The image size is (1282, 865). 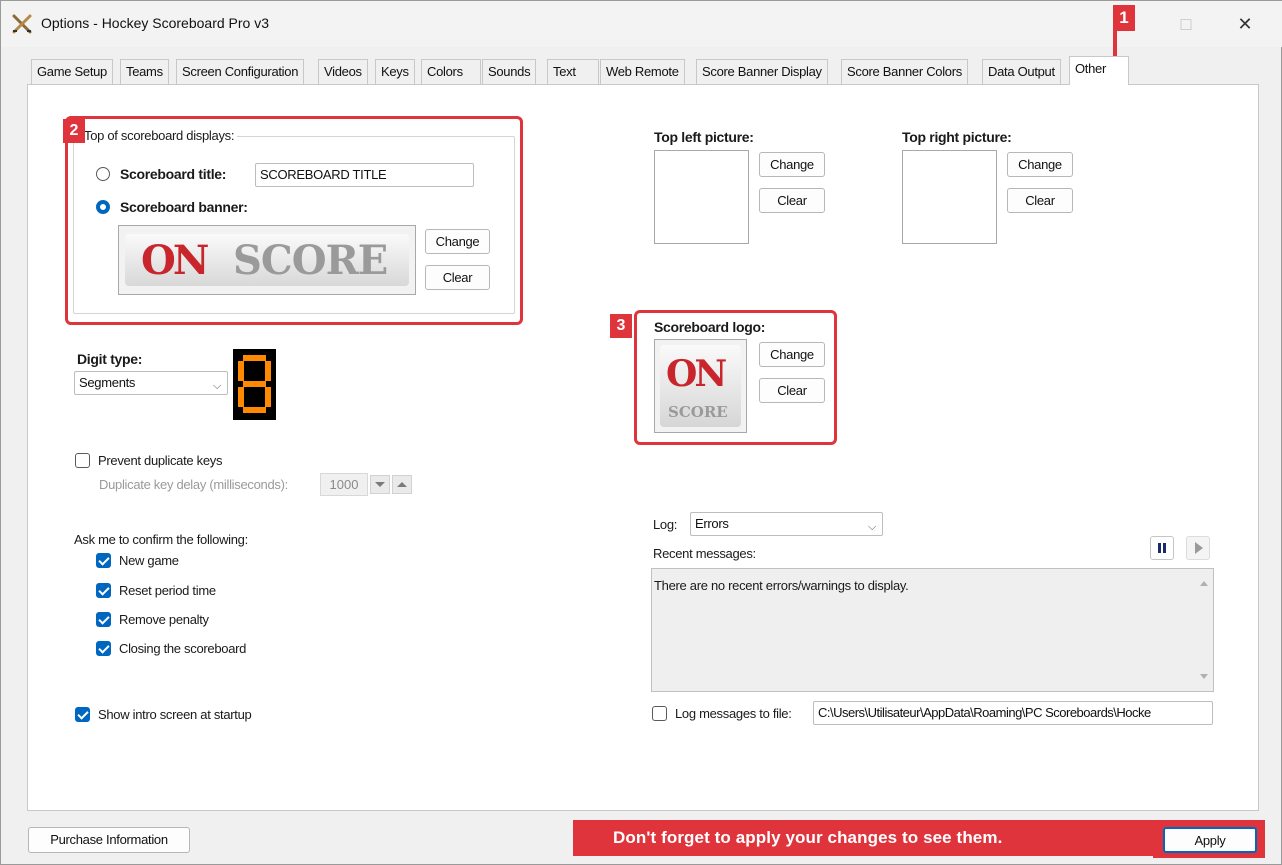 I want to click on play-icon, so click(x=1199, y=548).